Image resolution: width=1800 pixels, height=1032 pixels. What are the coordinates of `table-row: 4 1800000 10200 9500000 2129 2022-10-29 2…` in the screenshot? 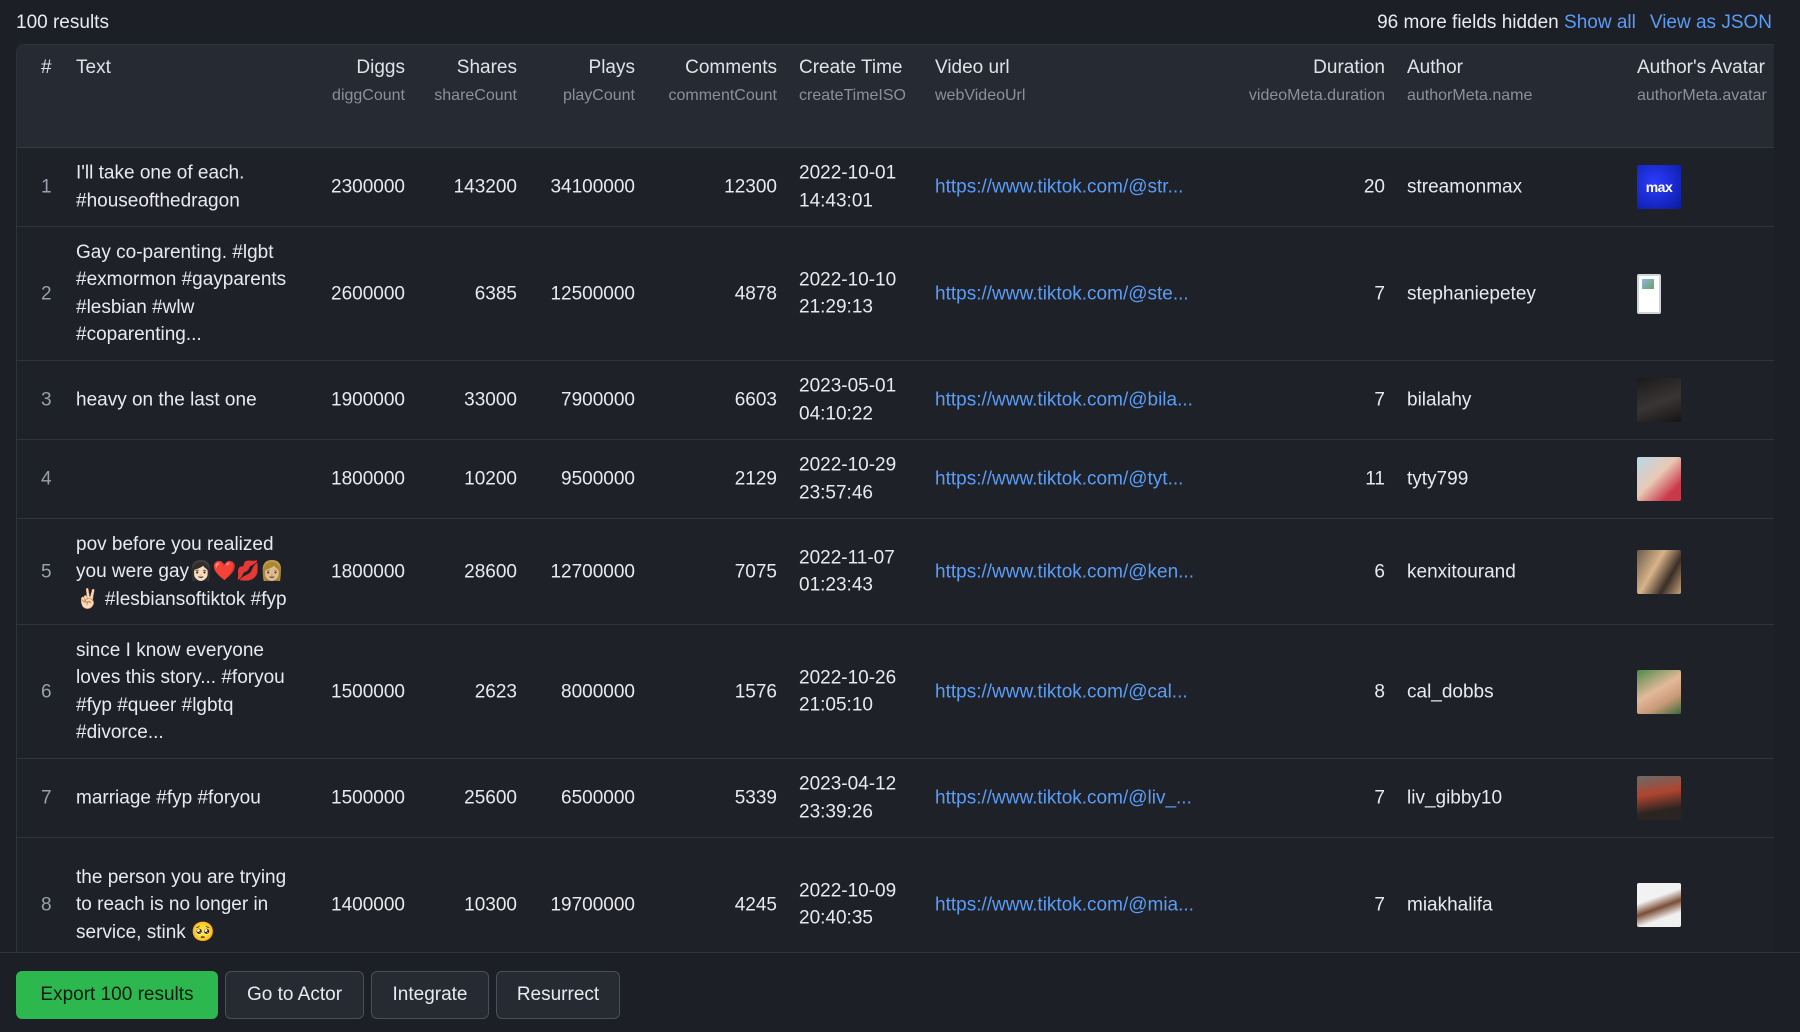 It's located at (895, 479).